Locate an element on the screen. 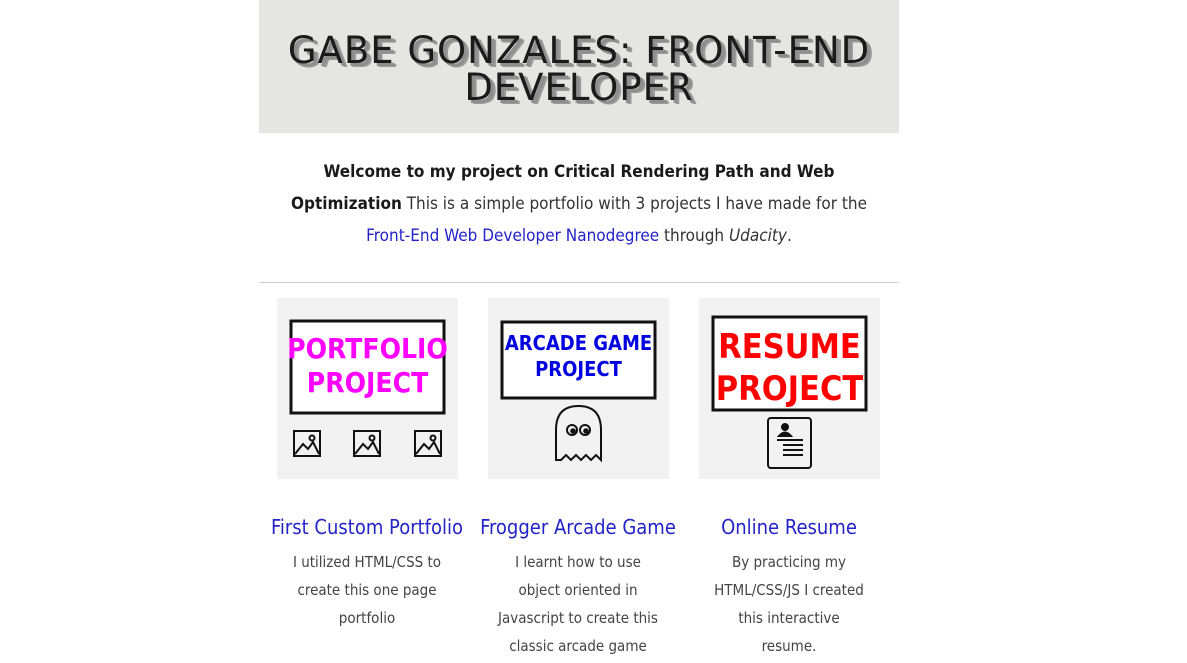  resume-sign-line2: PROJECT is located at coordinates (789, 389).